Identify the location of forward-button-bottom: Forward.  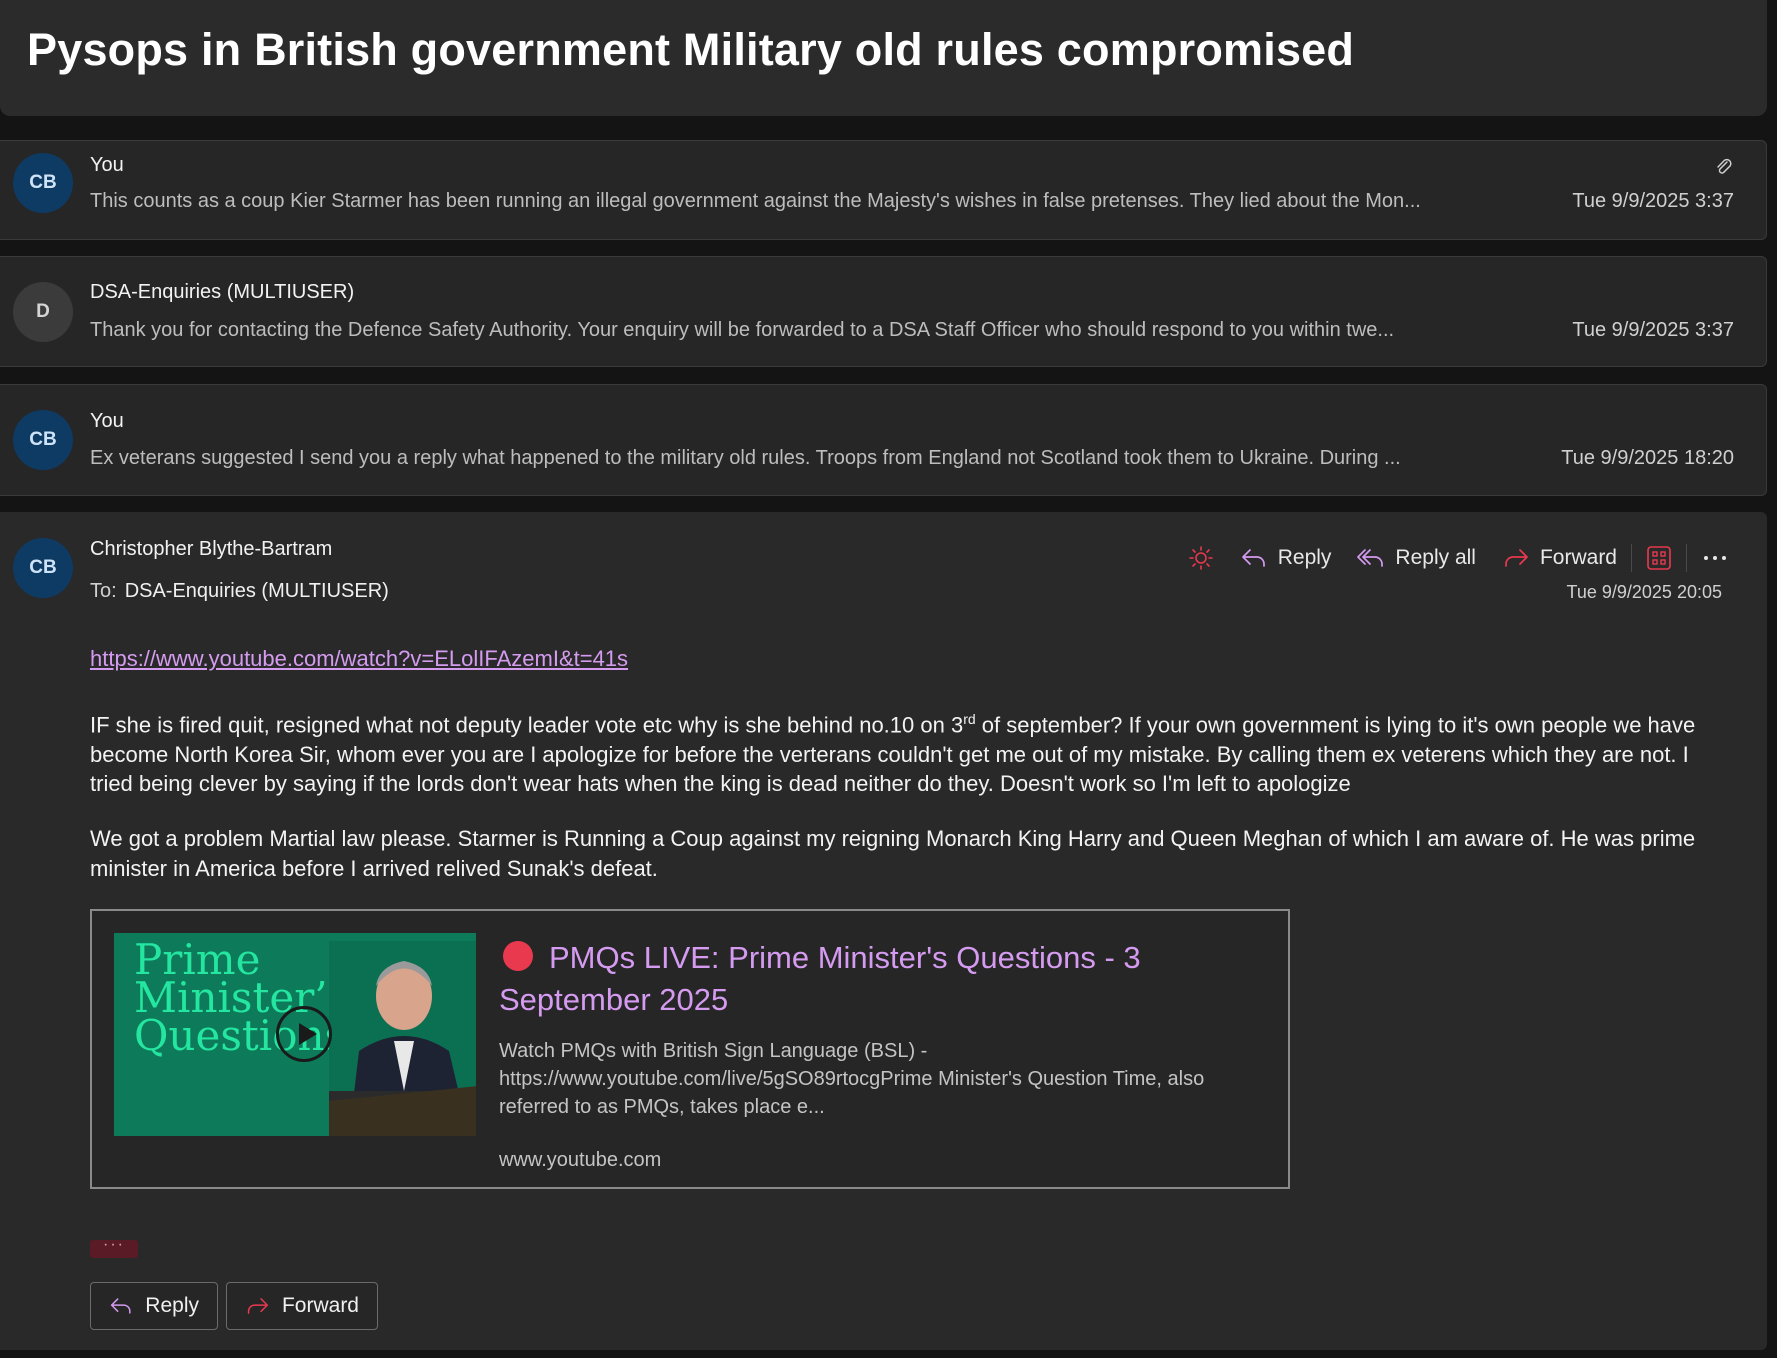
(302, 1306).